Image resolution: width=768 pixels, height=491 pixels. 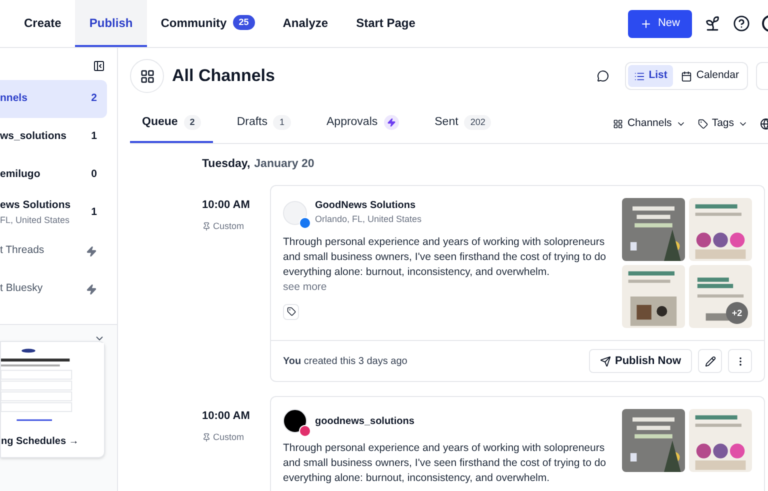 I want to click on count-badge: 202, so click(x=478, y=122).